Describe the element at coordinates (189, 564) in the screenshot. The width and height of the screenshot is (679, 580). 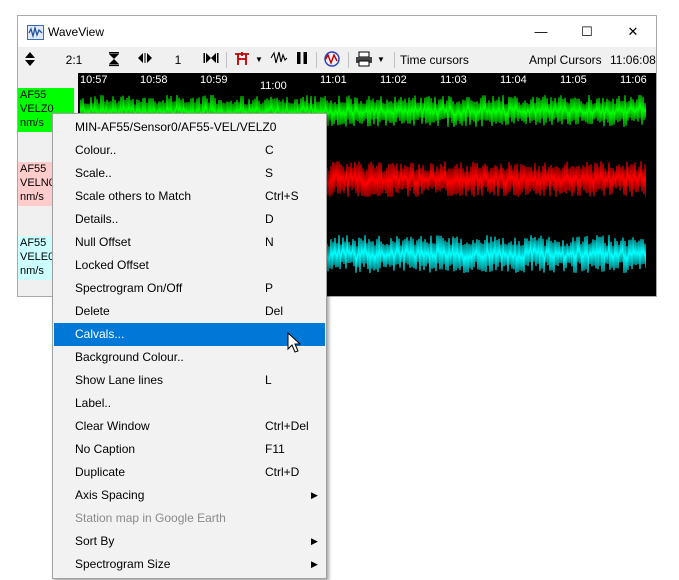
I see `menu-item: Spectrogram Size ▶` at that location.